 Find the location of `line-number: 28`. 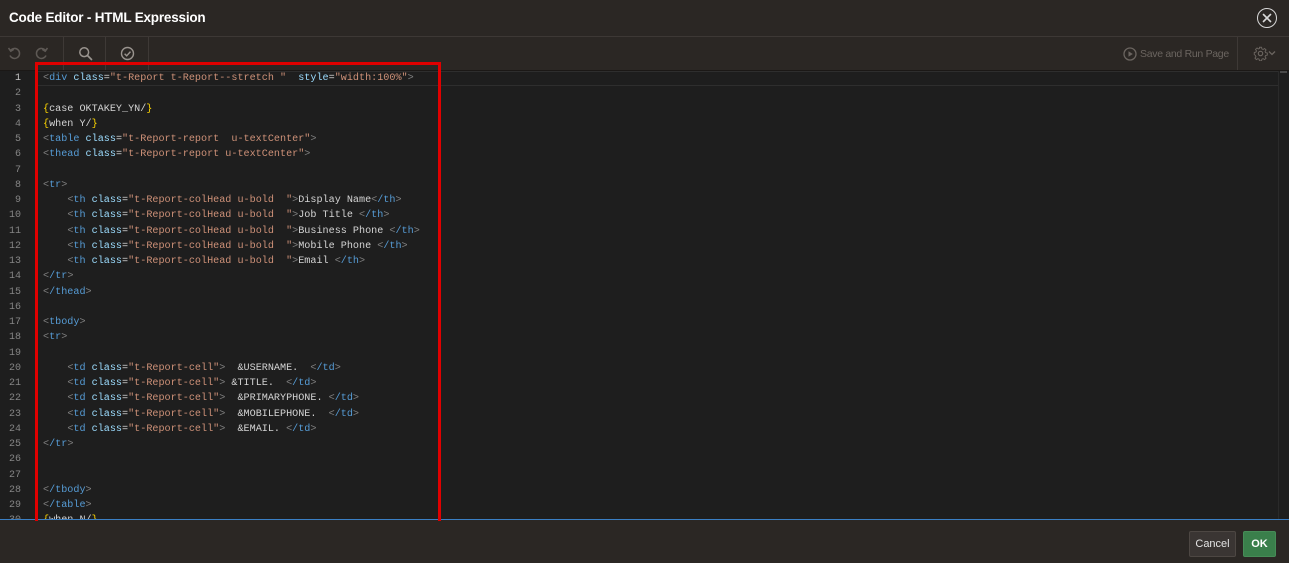

line-number: 28 is located at coordinates (14, 490).